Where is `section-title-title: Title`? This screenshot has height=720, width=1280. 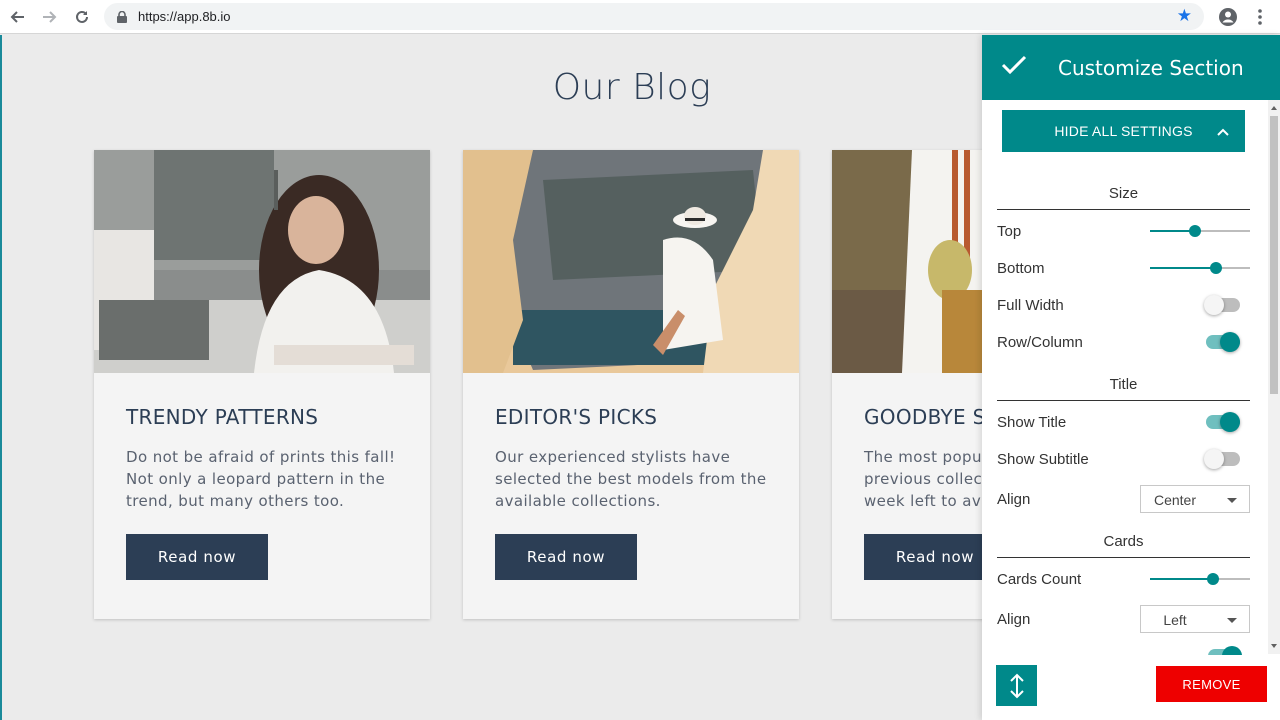 section-title-title: Title is located at coordinates (1123, 384).